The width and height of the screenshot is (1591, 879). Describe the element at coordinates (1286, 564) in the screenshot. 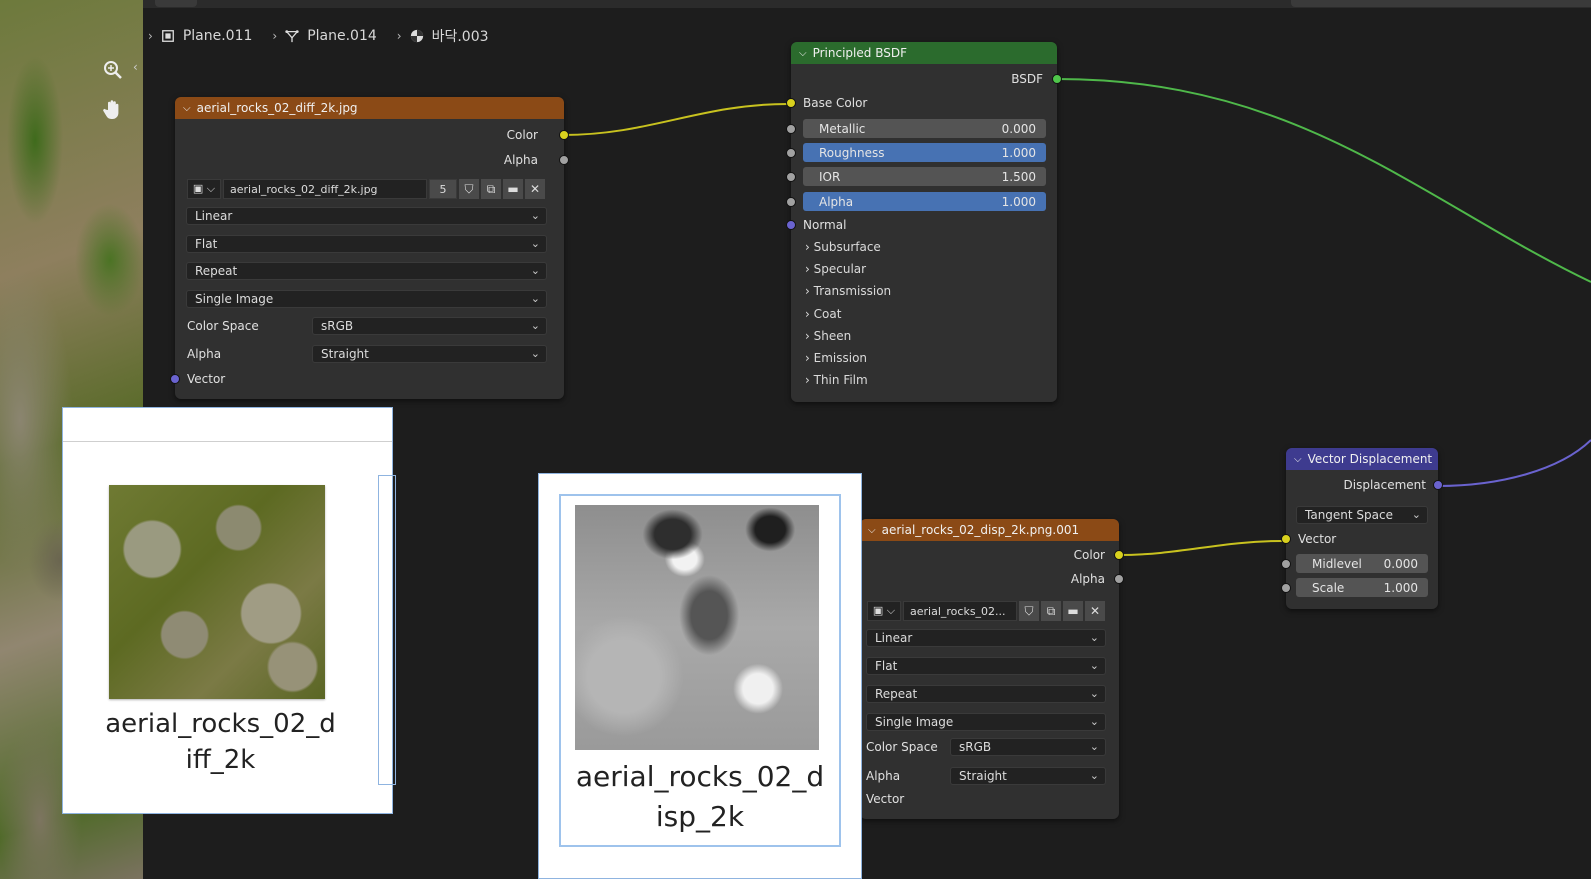

I see `midlevel-socket` at that location.